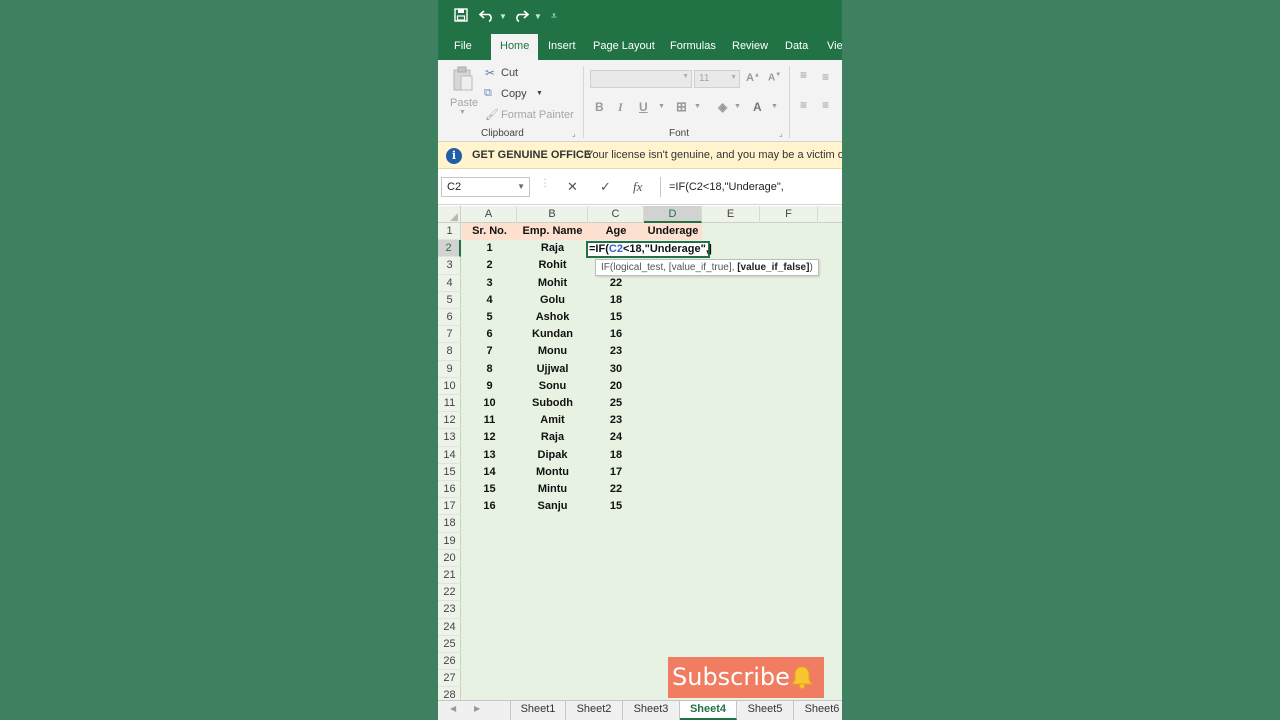  I want to click on underline-dropdown-icon: ▼, so click(661, 106).